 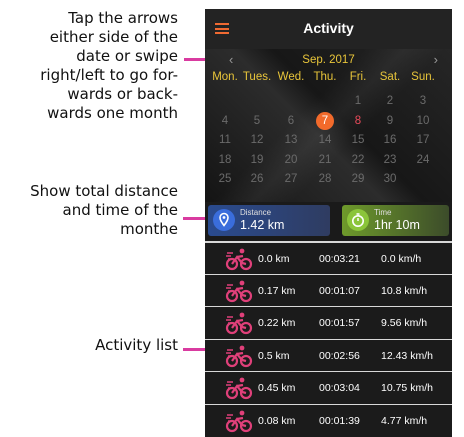 What do you see at coordinates (225, 160) in the screenshot?
I see `calendar-day: 18` at bounding box center [225, 160].